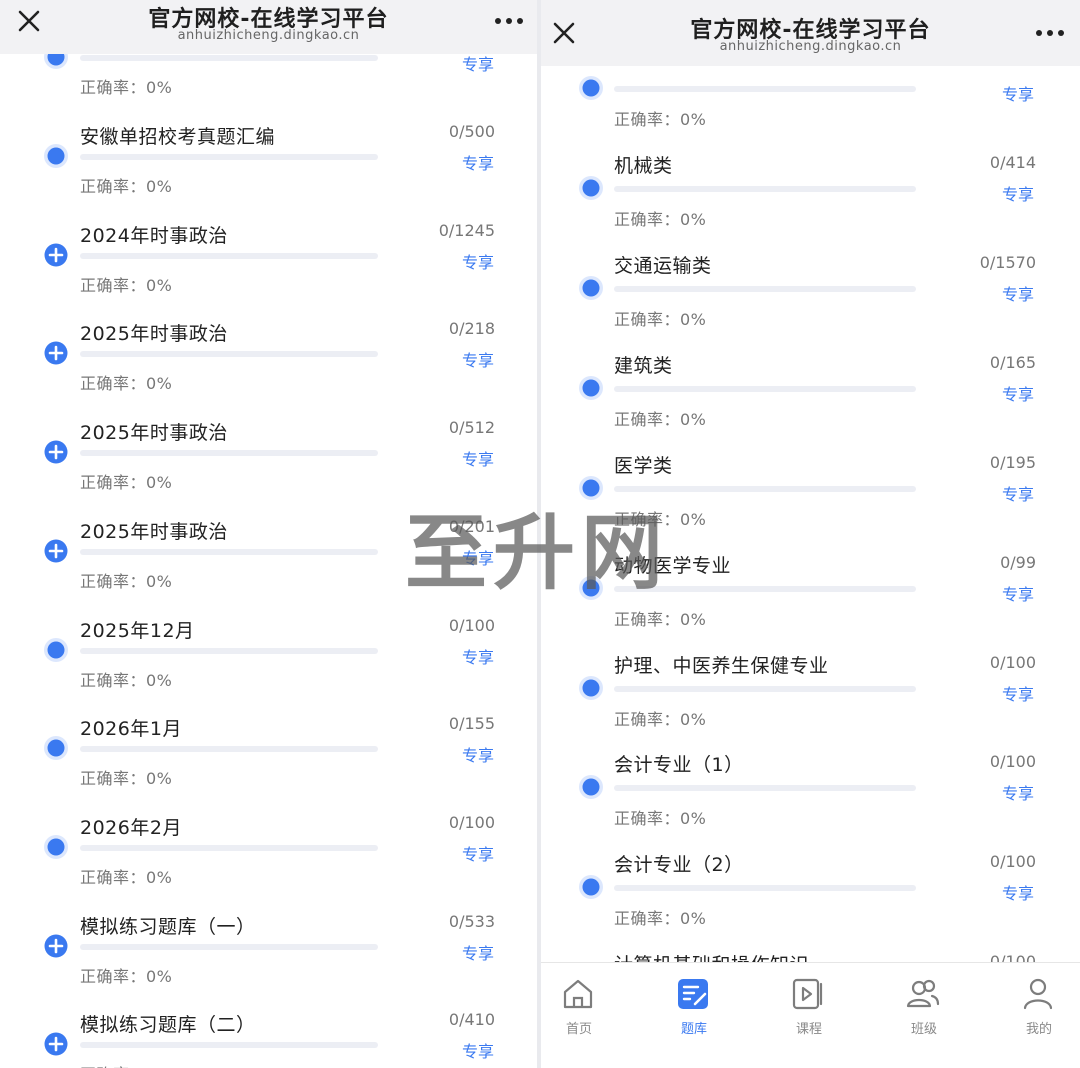 The height and width of the screenshot is (1068, 1080). What do you see at coordinates (268, 653) in the screenshot?
I see `list-item: 2025年12月 0/100 专享 正确率：0%` at bounding box center [268, 653].